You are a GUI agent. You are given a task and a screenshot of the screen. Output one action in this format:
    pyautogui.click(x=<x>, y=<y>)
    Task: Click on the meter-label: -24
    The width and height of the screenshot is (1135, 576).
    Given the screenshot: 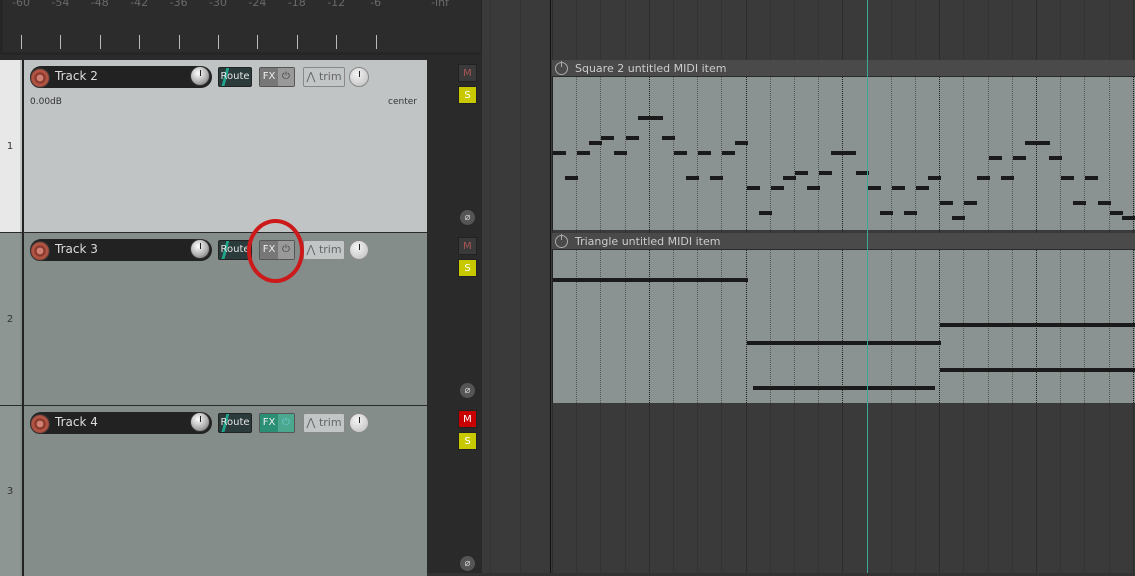 What is the action you would take?
    pyautogui.click(x=257, y=4)
    